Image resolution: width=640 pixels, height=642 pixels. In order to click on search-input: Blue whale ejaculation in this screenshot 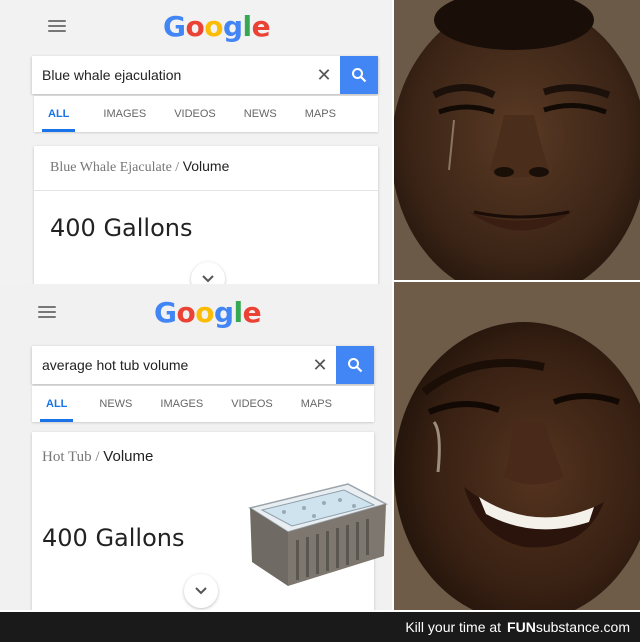, I will do `click(170, 75)`.